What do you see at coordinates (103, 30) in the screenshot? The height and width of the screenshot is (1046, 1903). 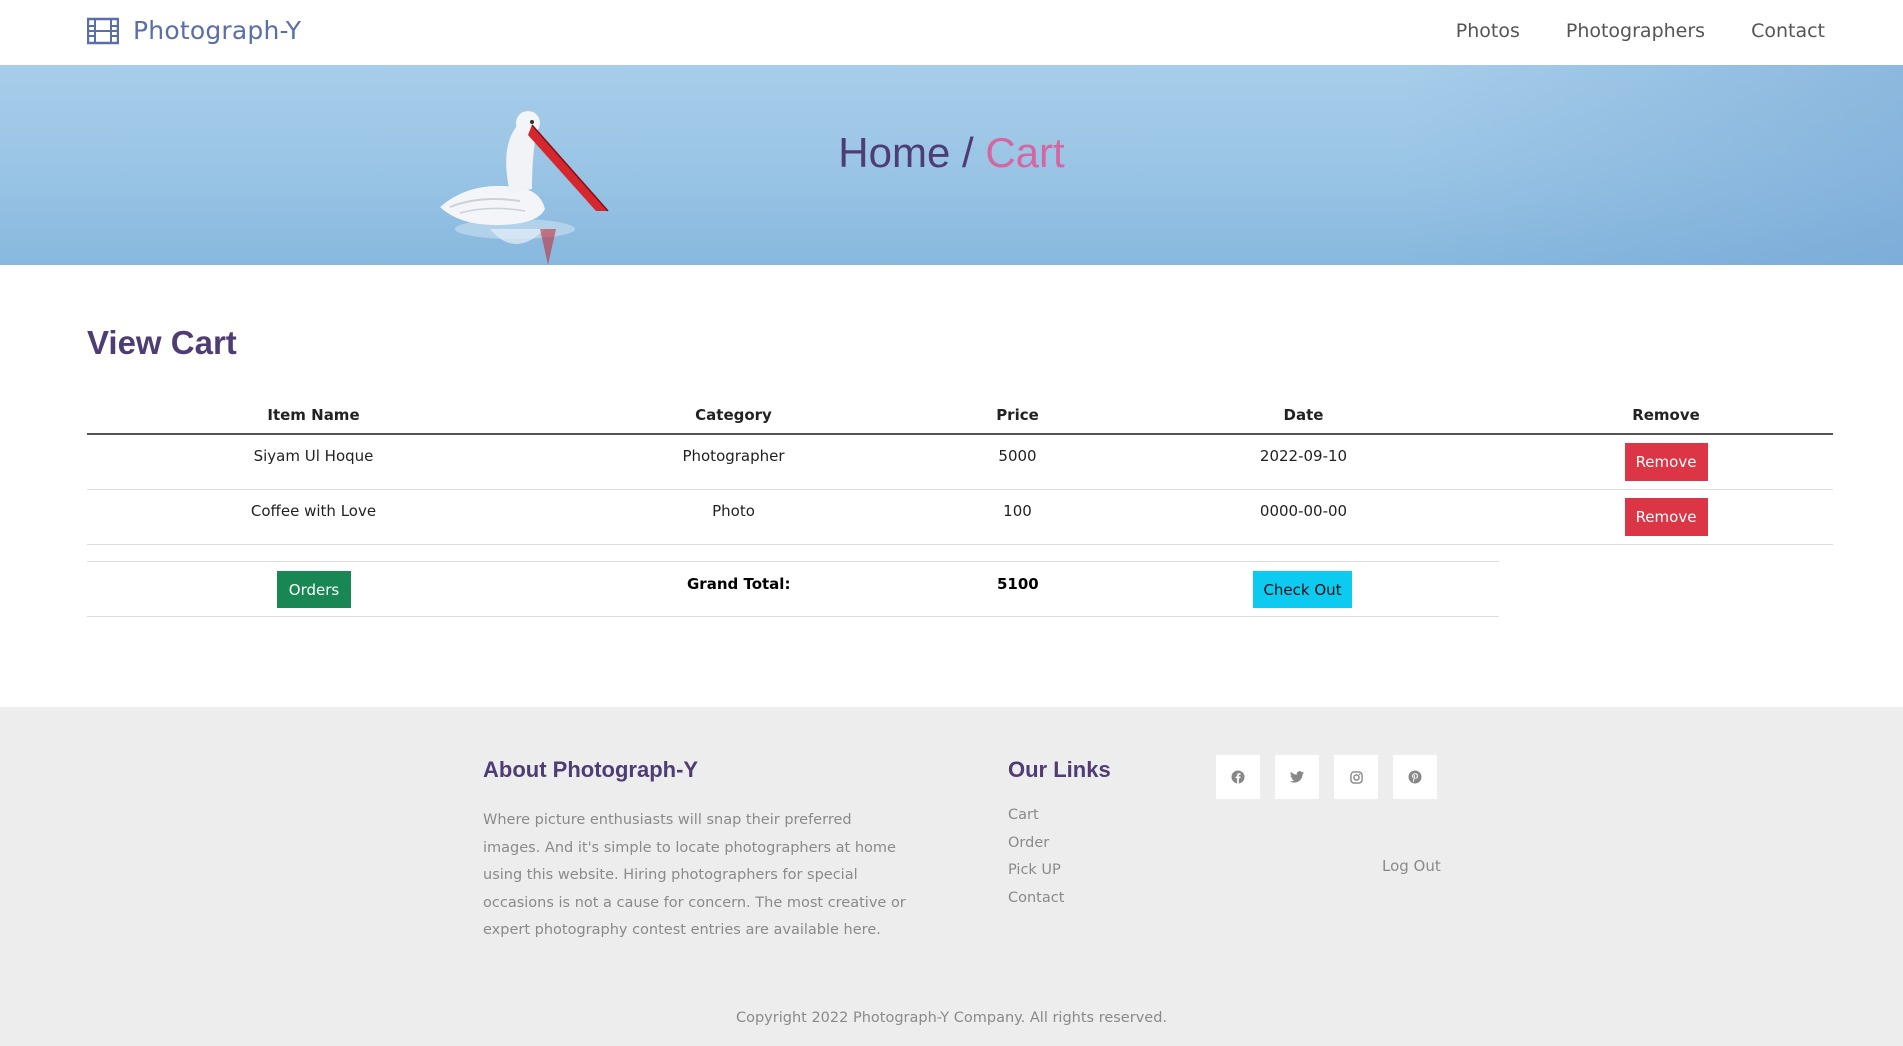 I see `film-icon` at bounding box center [103, 30].